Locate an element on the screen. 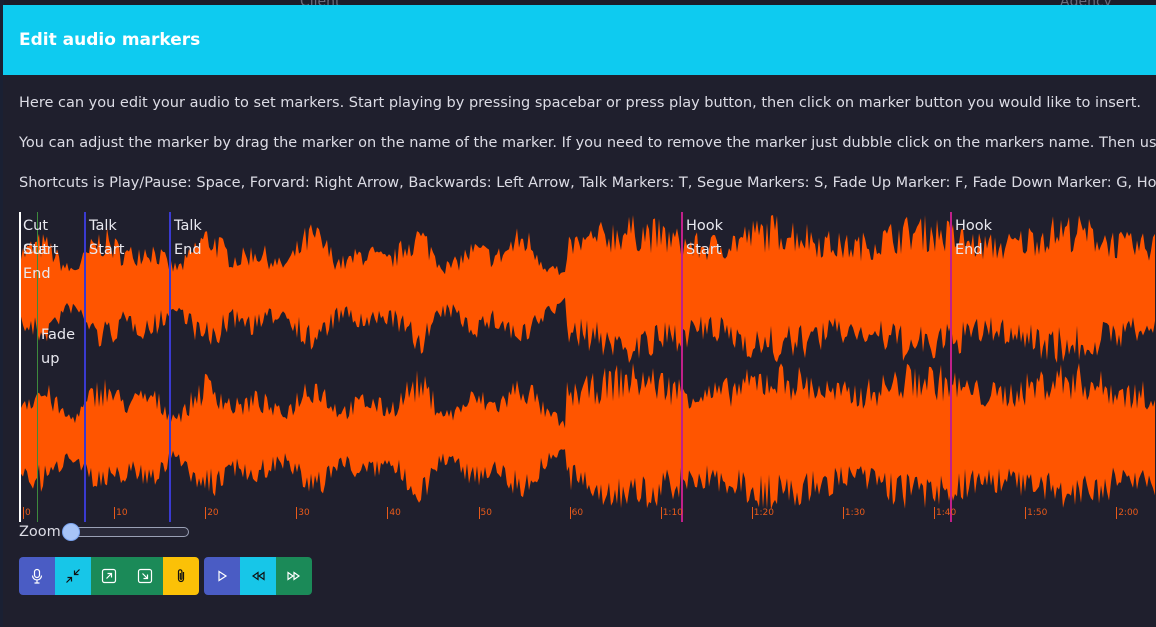  timeline: 0 10 20 30 40 50 60 1:10 1:20 1:30 1:40 1:50 2:00 is located at coordinates (587, 514).